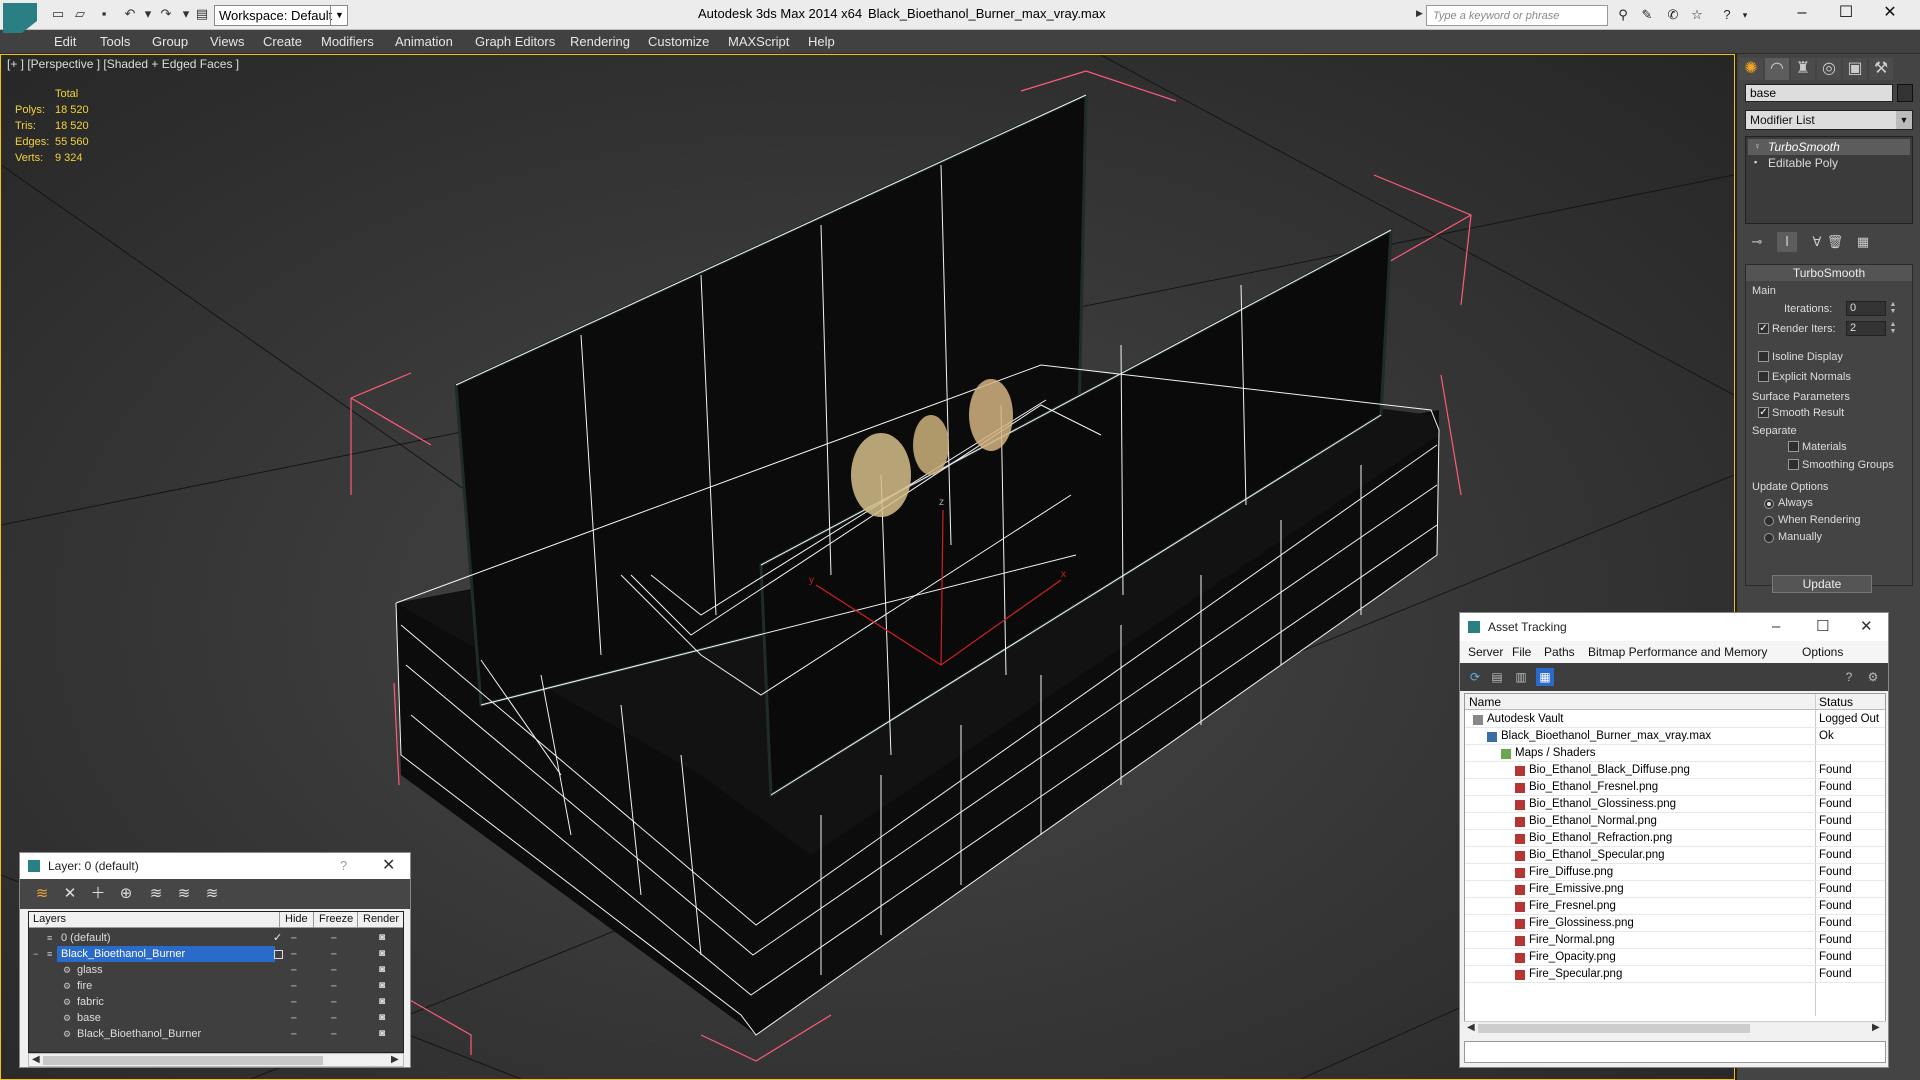 This screenshot has height=1080, width=1920. What do you see at coordinates (216, 970) in the screenshot?
I see `layer-row: ⚙ glass ━ ━ ◙` at bounding box center [216, 970].